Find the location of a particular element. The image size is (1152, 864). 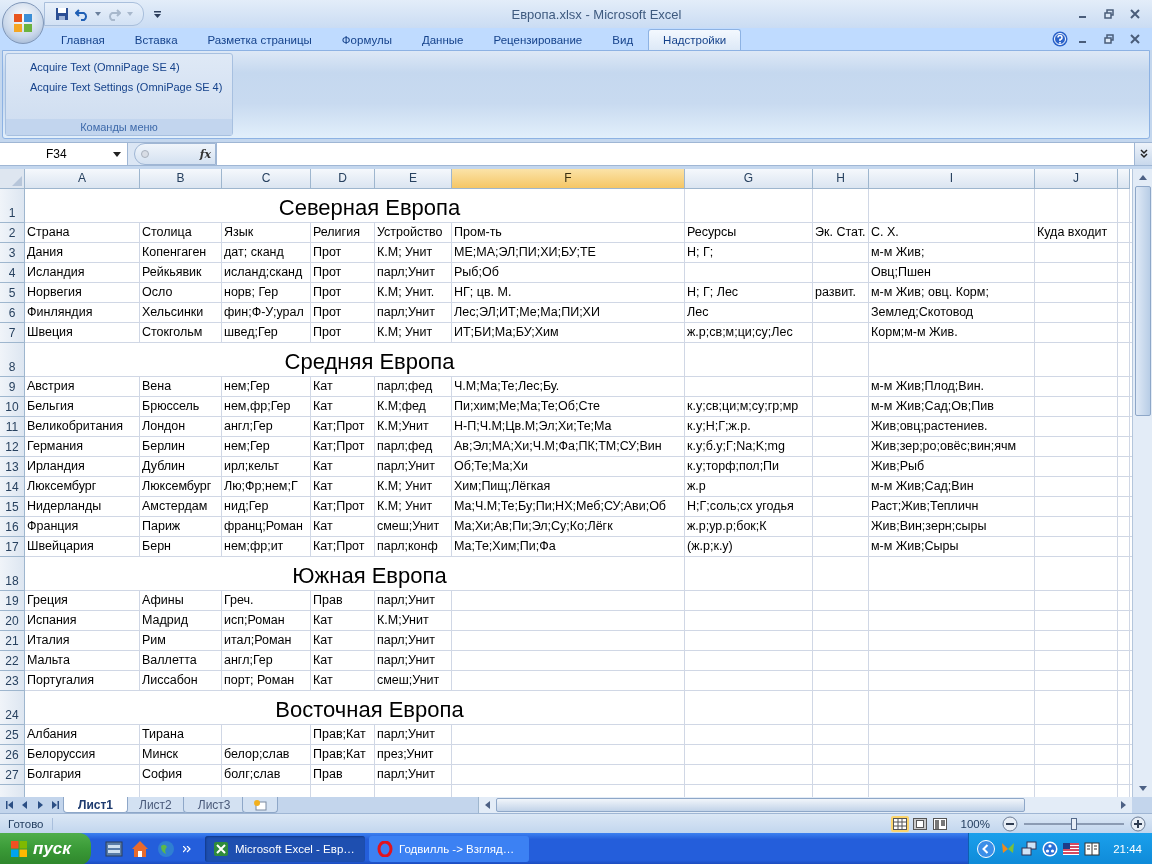

ribbon-tab: Разметка страницы is located at coordinates (259, 39).